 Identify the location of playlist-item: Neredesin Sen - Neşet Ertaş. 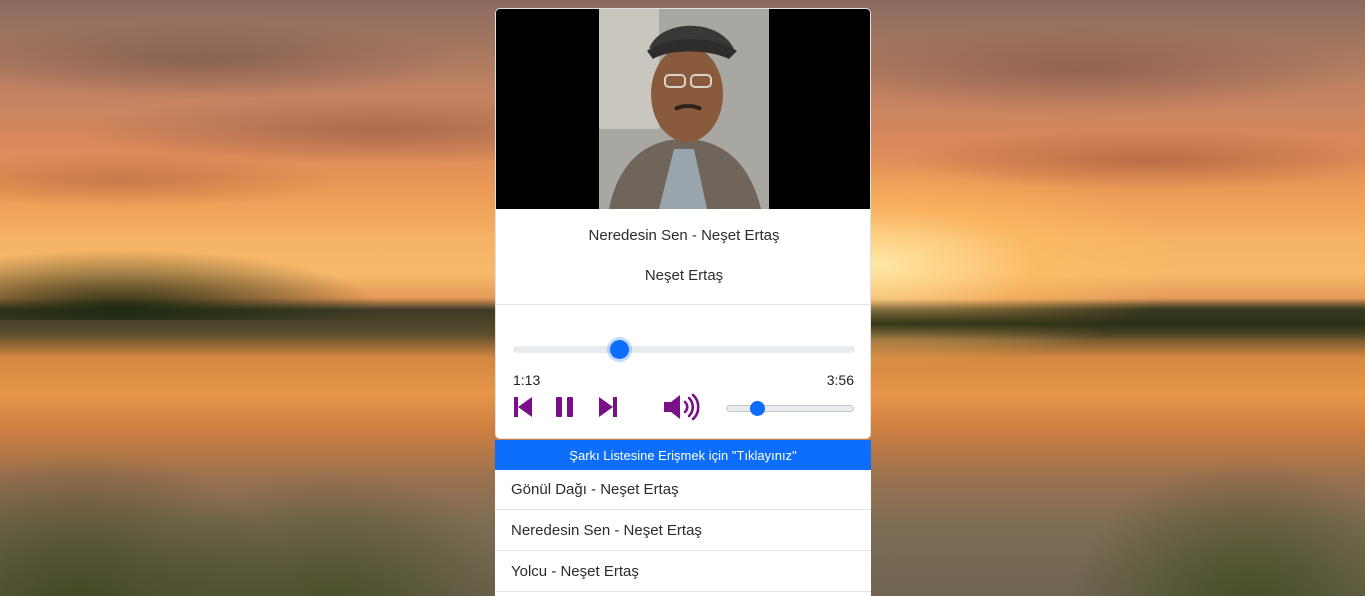
(683, 531).